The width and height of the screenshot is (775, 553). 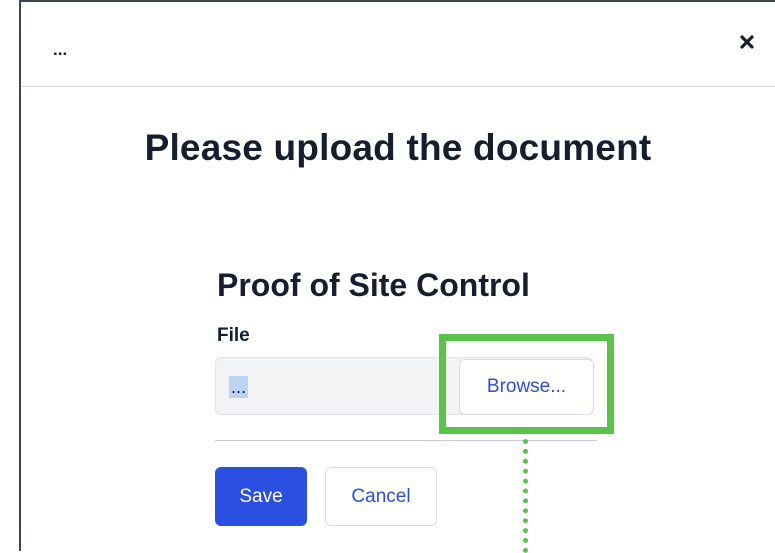 What do you see at coordinates (398, 147) in the screenshot?
I see `page-title: Please upload the document` at bounding box center [398, 147].